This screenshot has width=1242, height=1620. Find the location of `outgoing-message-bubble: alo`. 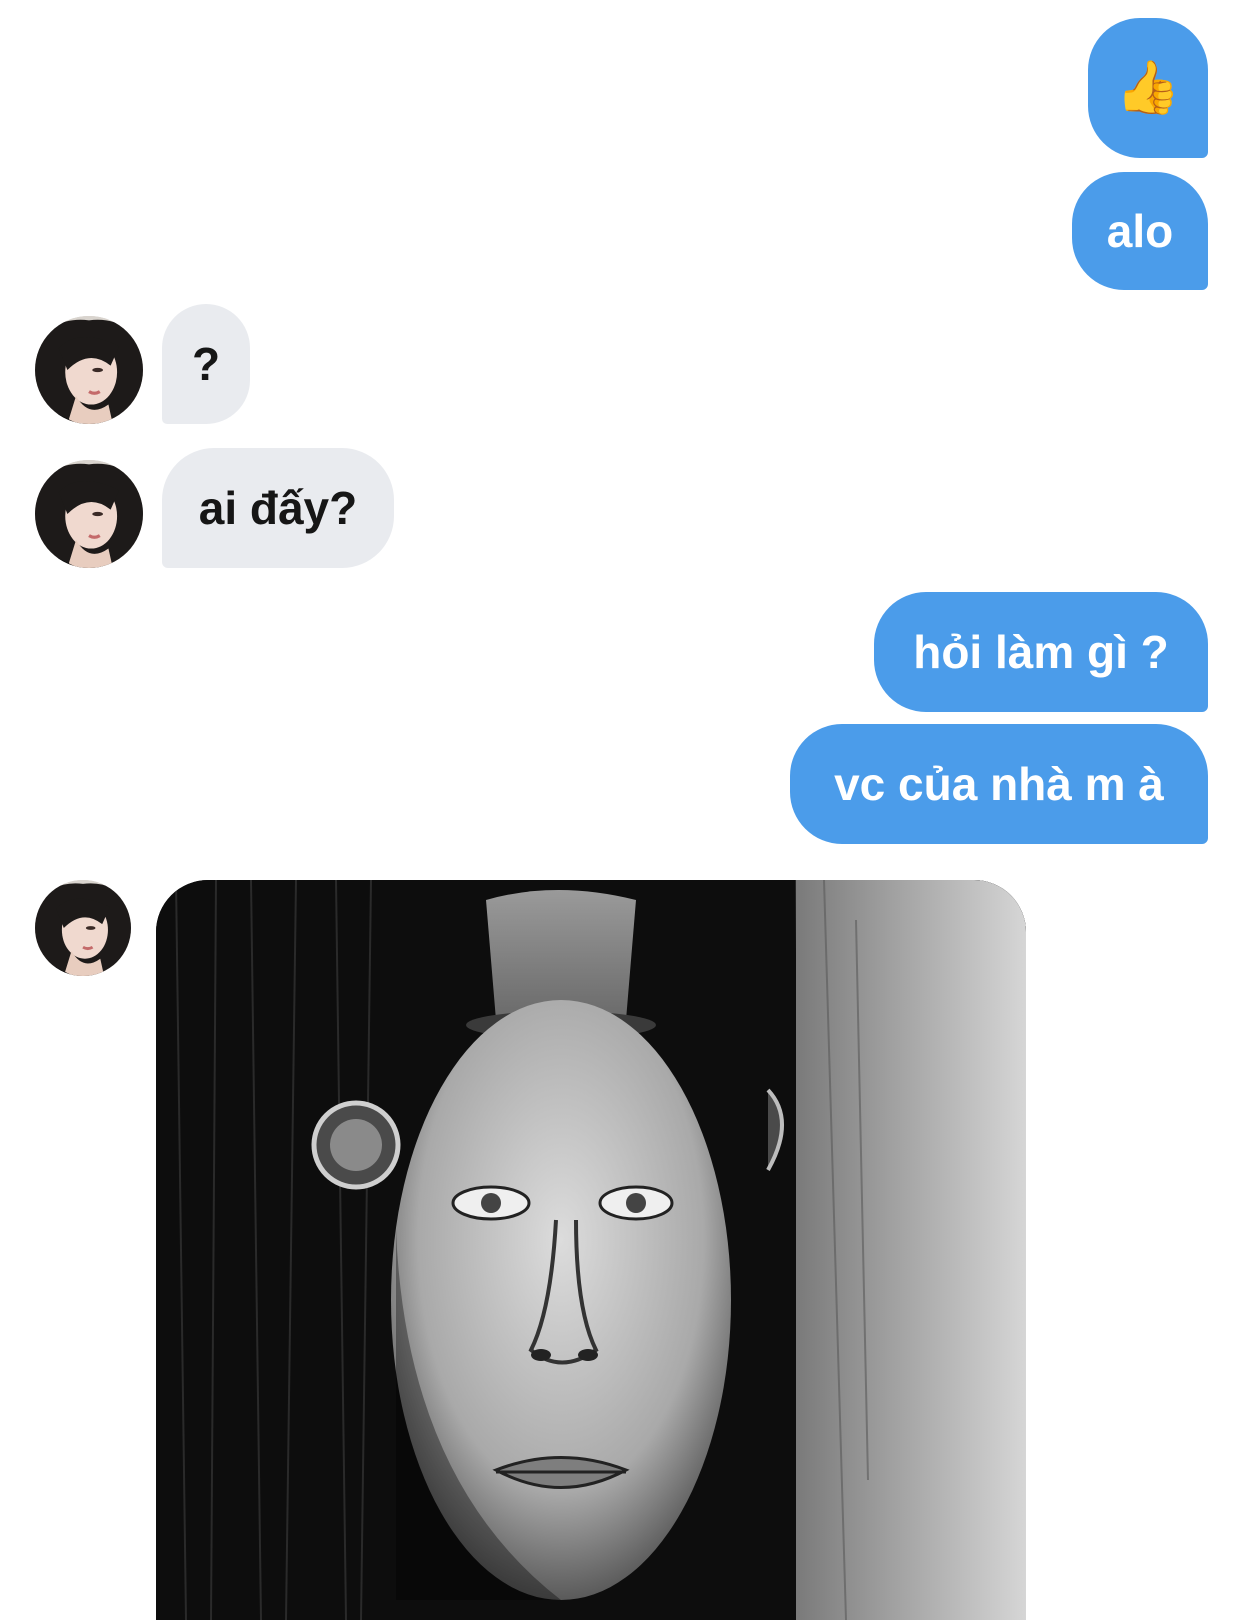

outgoing-message-bubble: alo is located at coordinates (1140, 231).